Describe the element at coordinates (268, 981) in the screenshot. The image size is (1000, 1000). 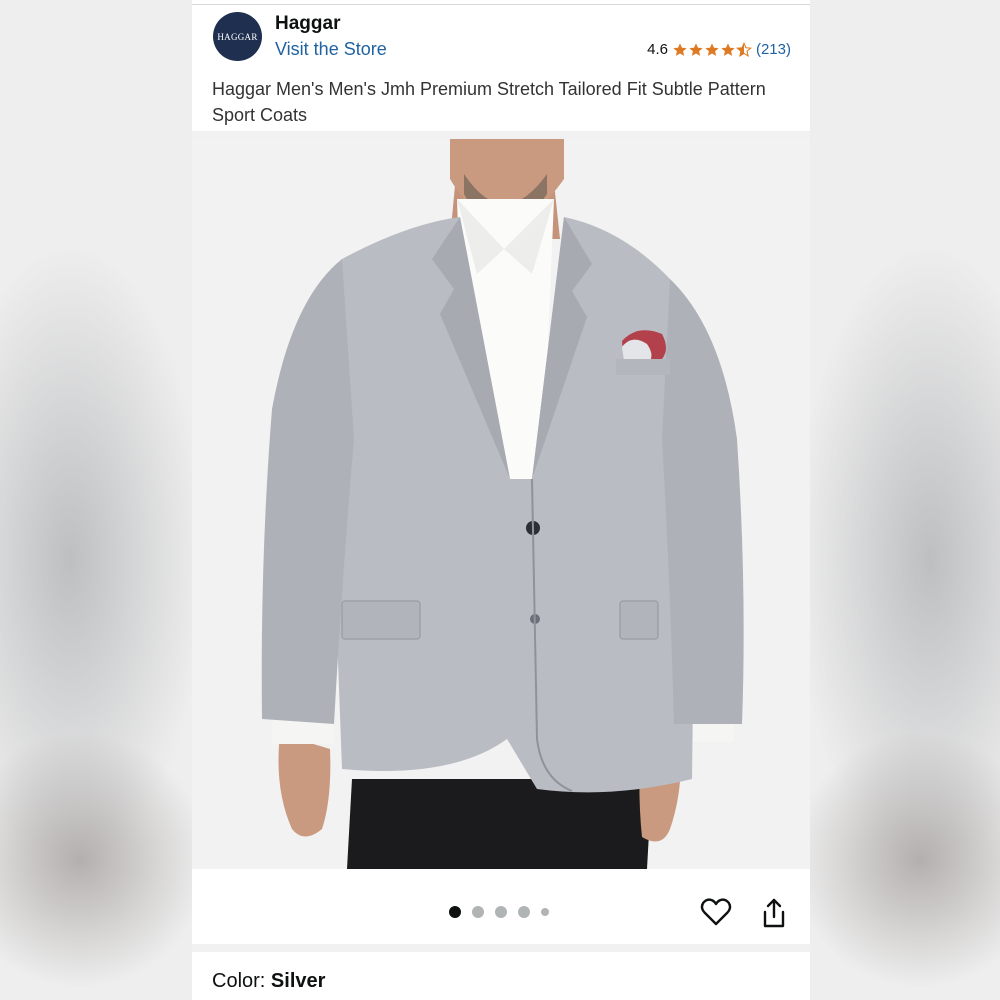
I see `color-selector-label: Color: Silver` at that location.